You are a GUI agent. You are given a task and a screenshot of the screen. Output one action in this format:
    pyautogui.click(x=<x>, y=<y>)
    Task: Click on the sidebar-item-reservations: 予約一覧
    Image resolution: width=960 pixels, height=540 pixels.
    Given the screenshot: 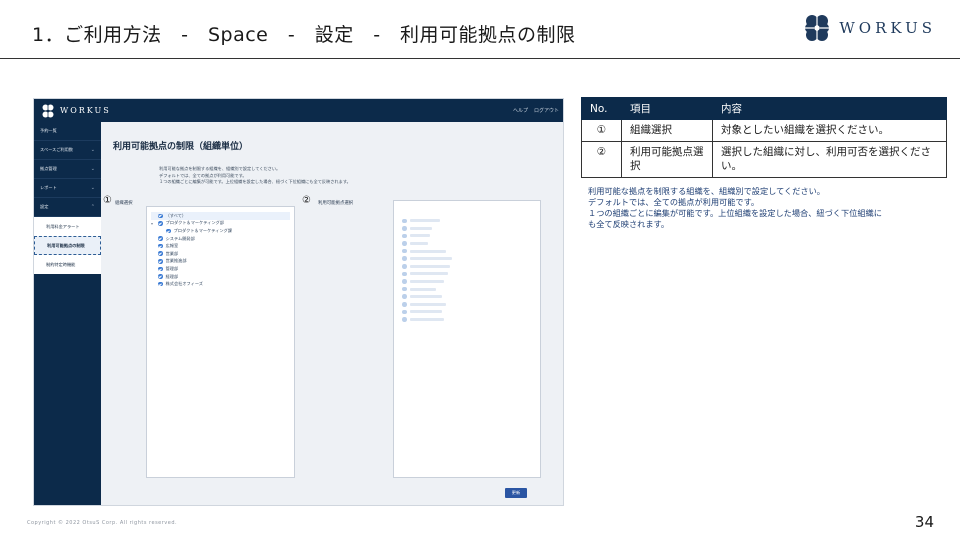 What is the action you would take?
    pyautogui.click(x=67, y=131)
    